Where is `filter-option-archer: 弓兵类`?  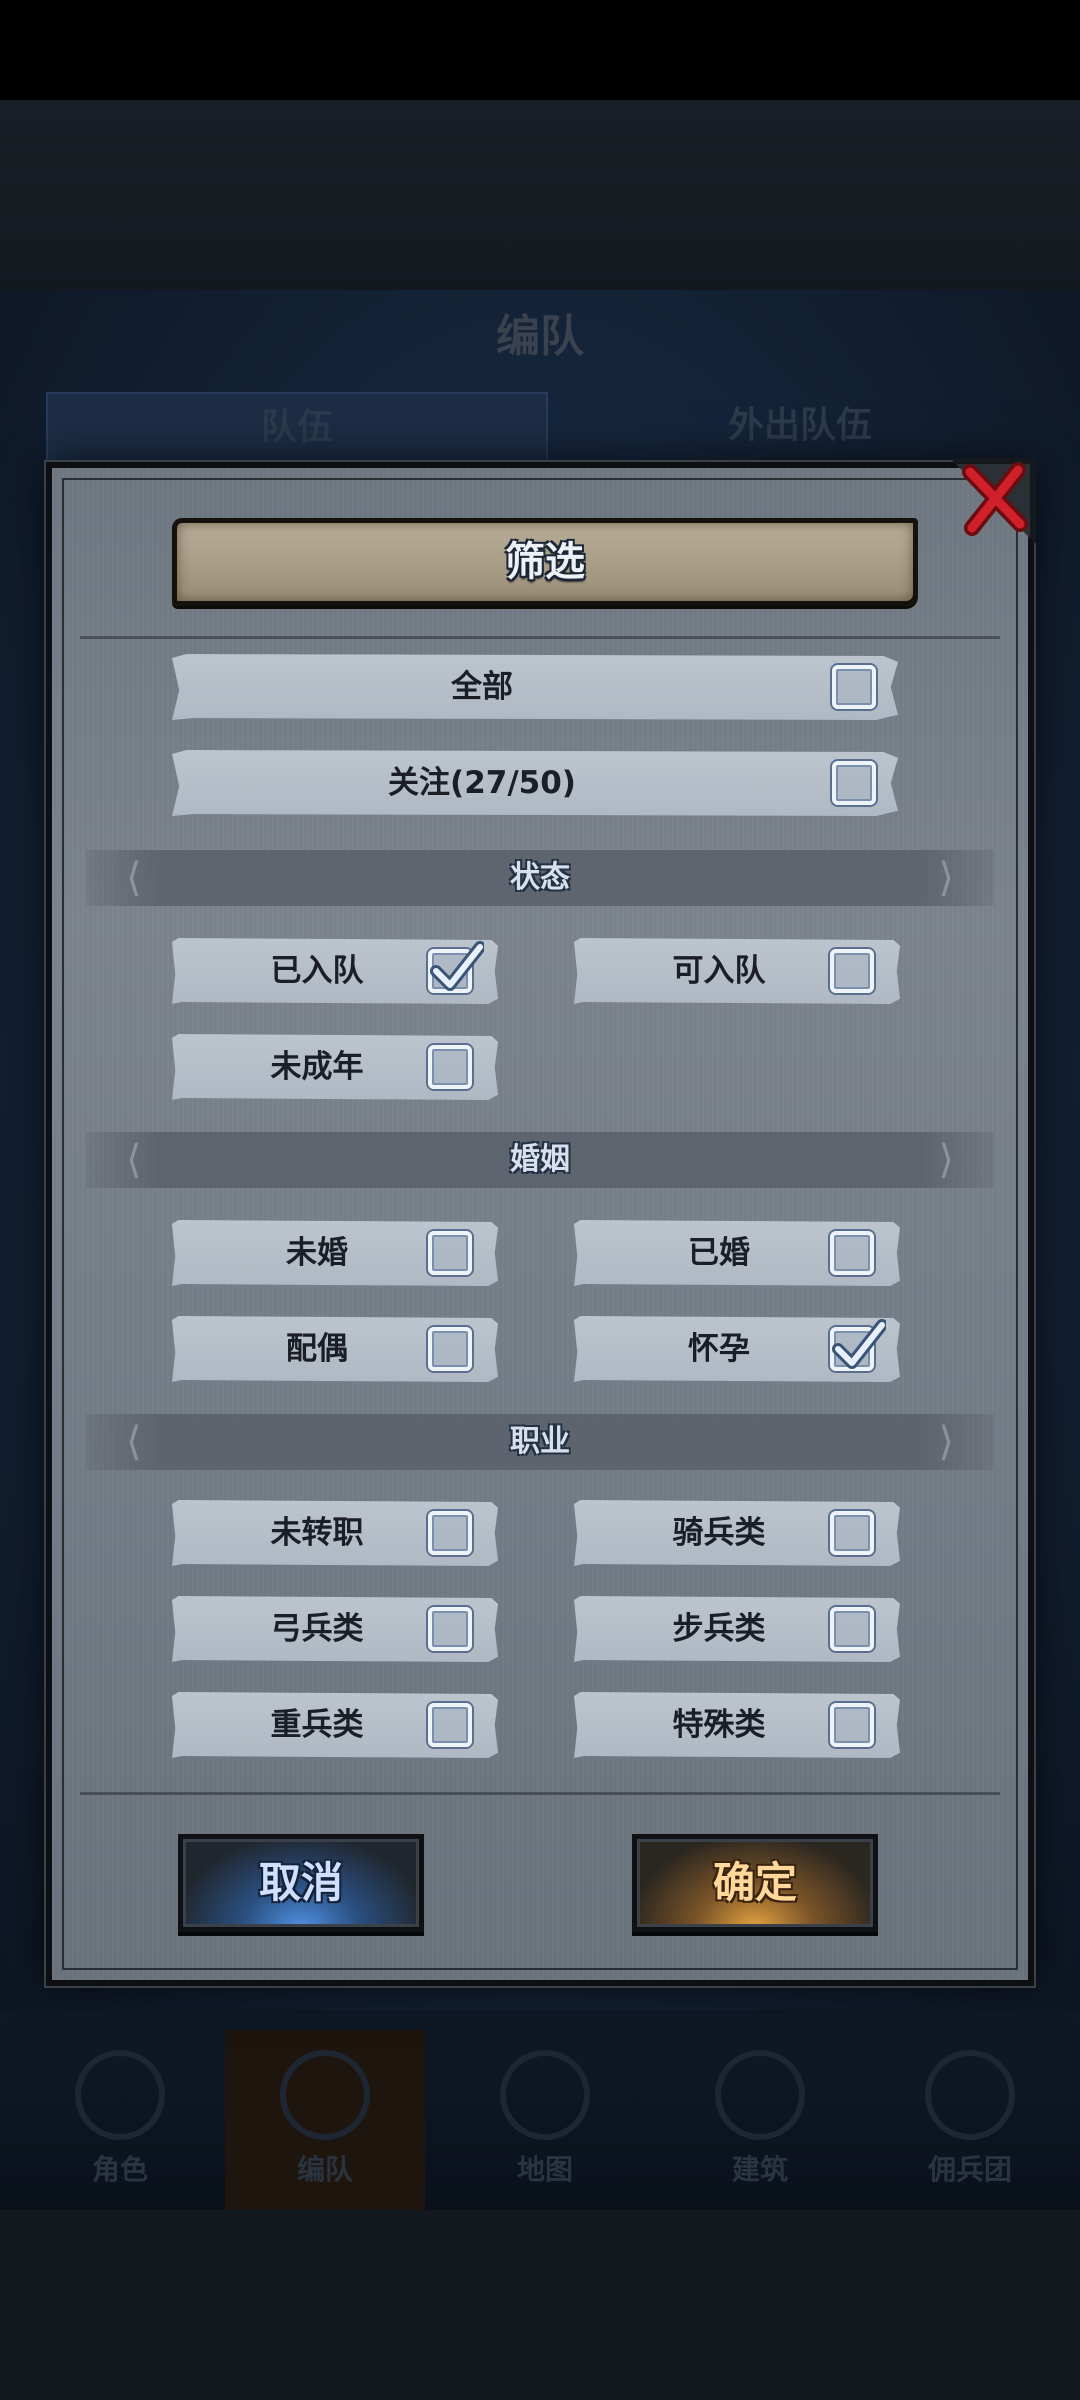
filter-option-archer: 弓兵类 is located at coordinates (335, 1629).